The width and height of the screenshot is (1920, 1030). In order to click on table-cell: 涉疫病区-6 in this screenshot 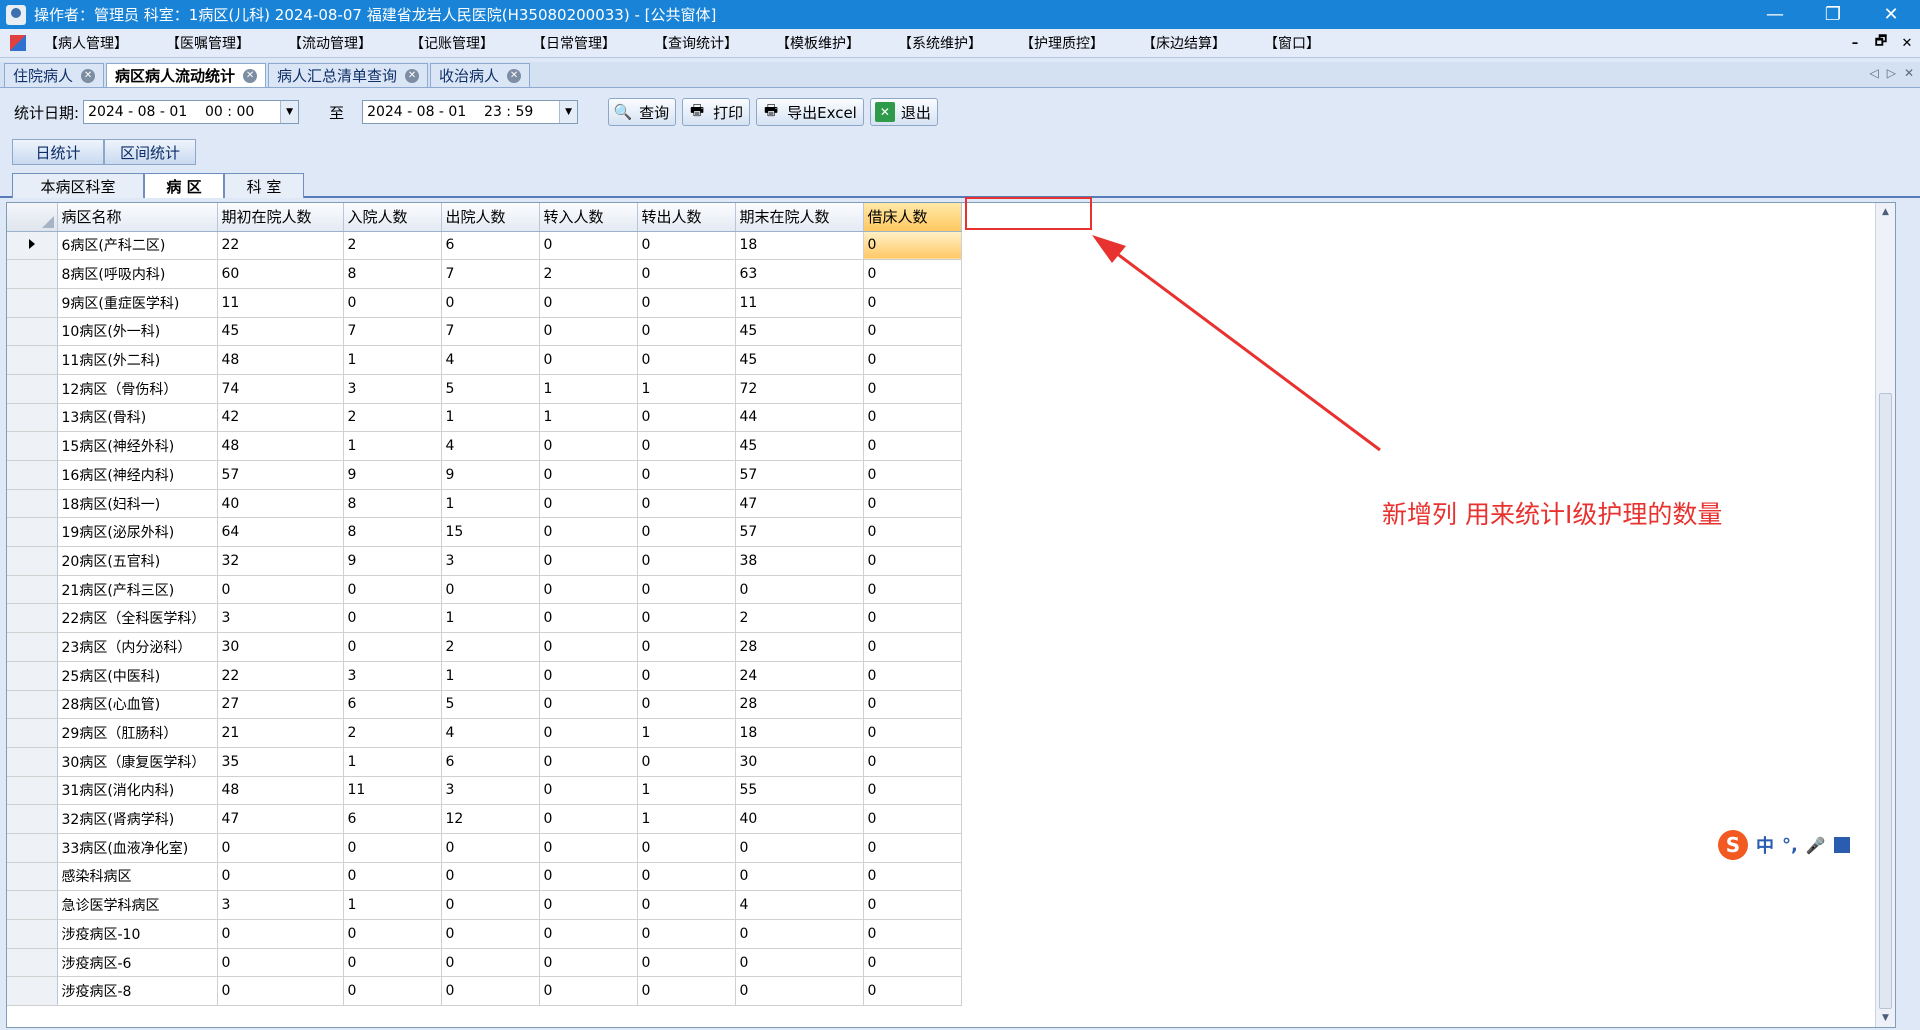, I will do `click(137, 963)`.